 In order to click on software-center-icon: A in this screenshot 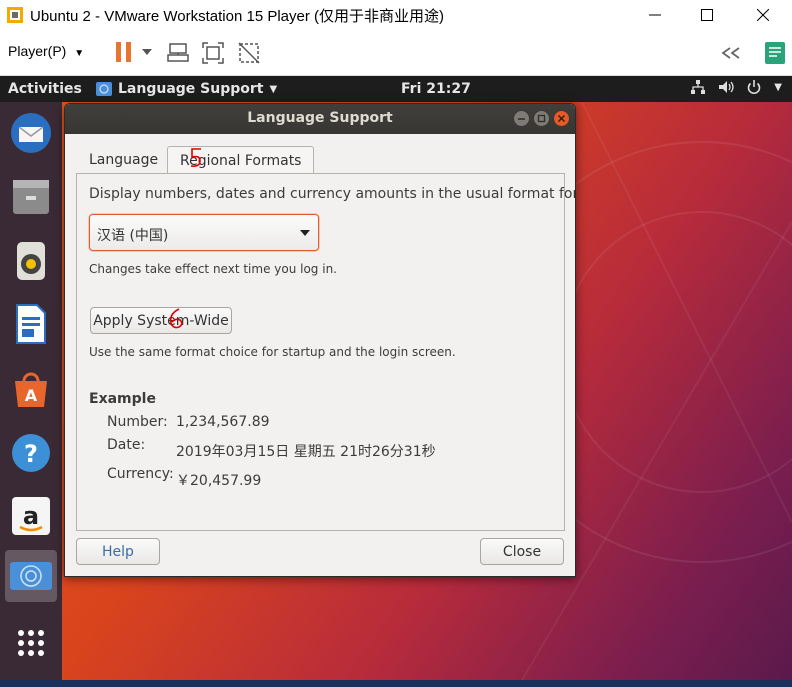, I will do `click(31, 389)`.